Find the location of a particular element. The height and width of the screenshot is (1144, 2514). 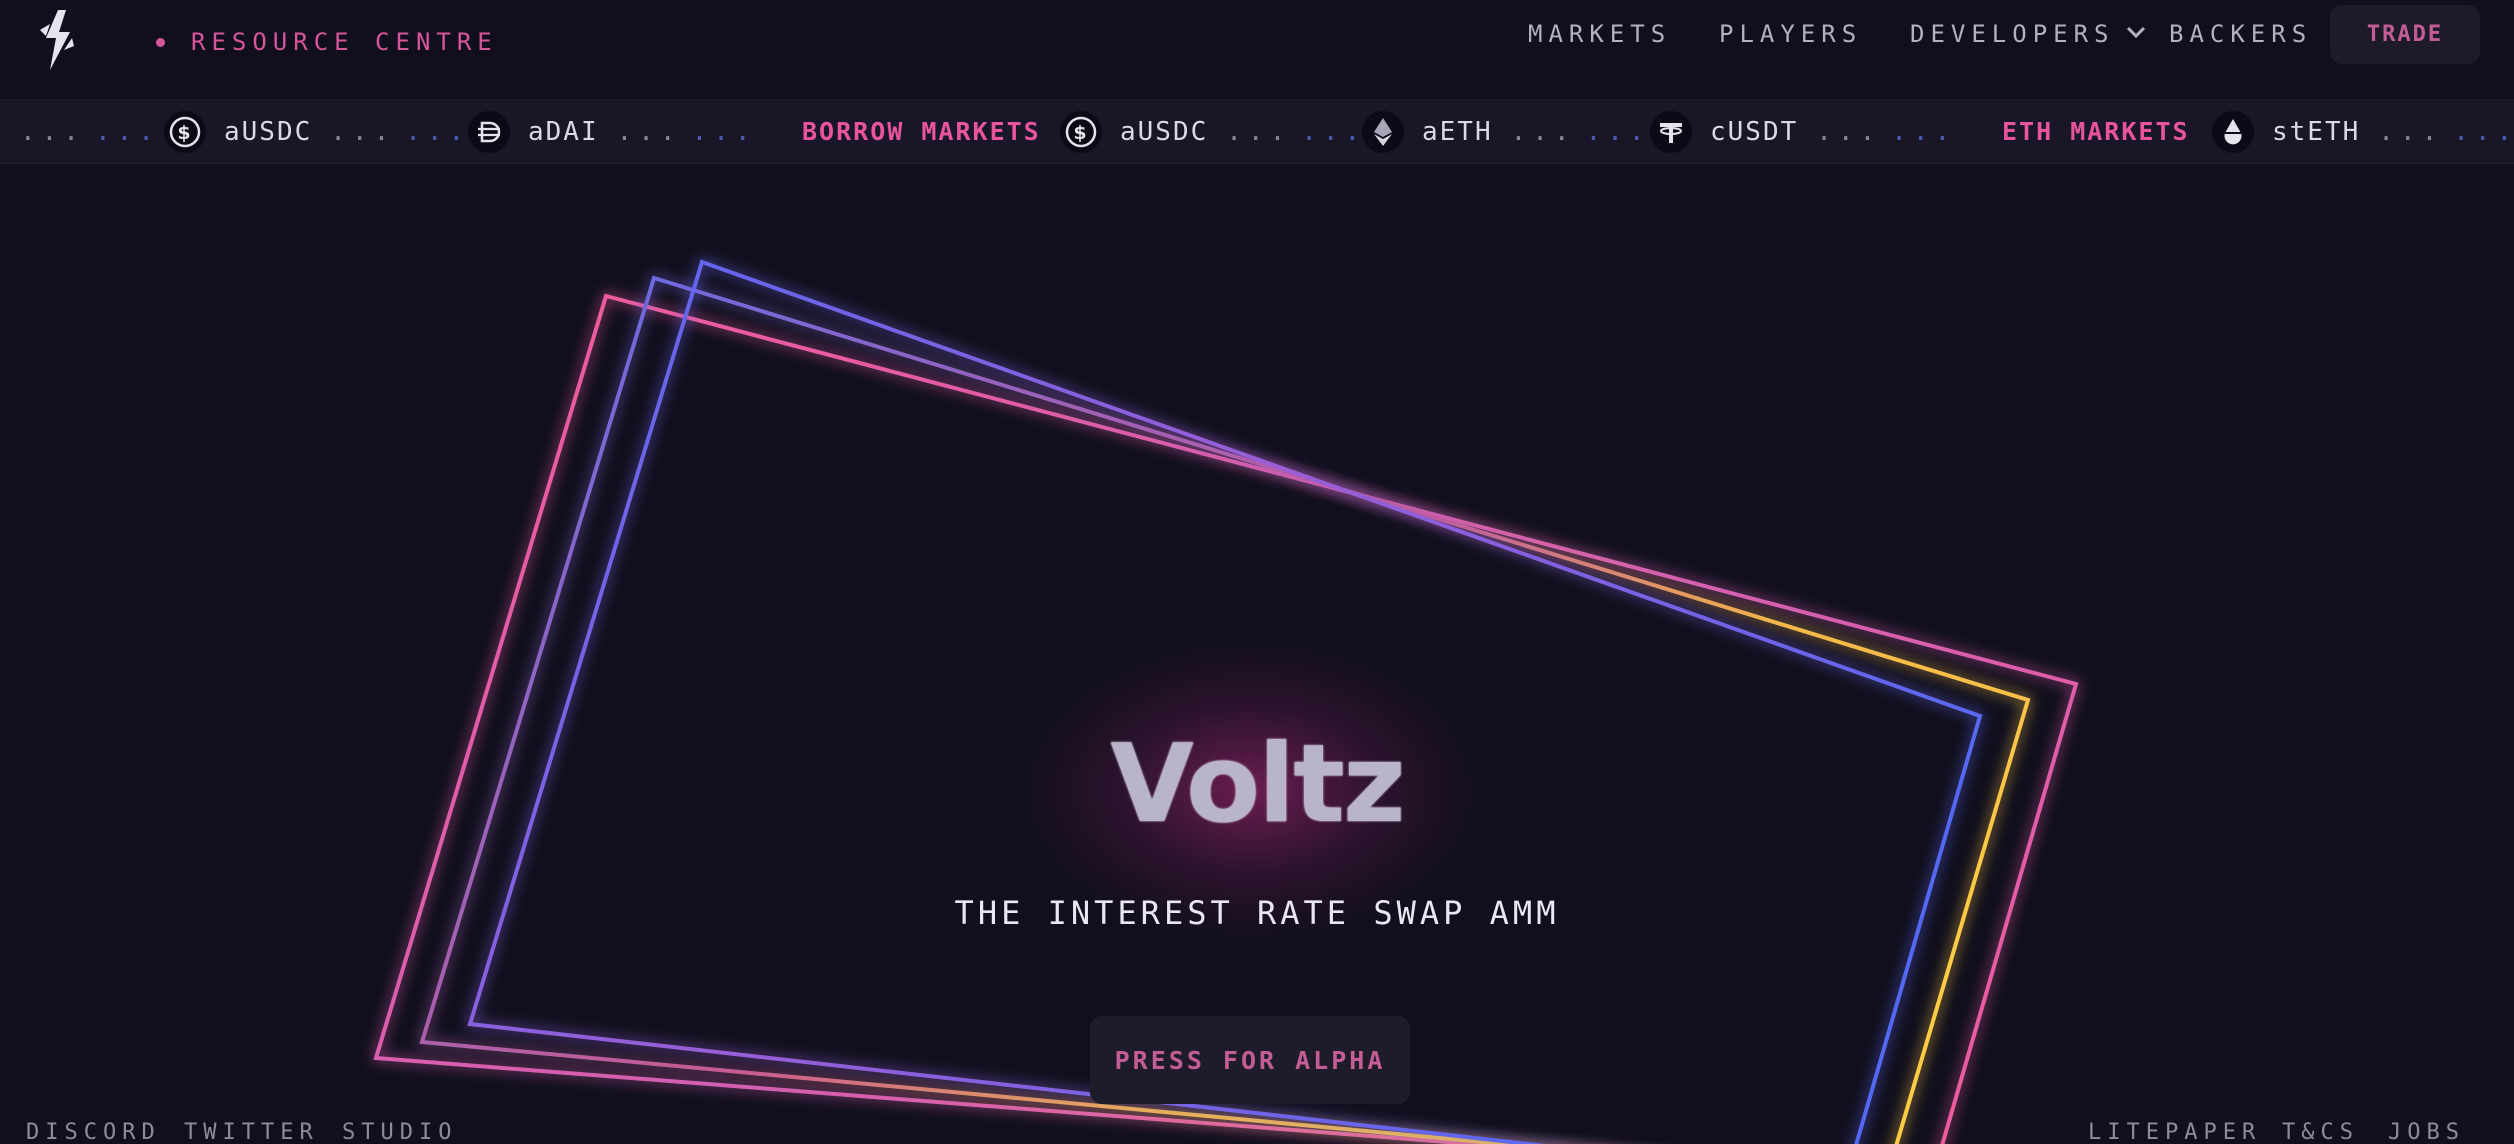

nav-developers: DEVELOPERS is located at coordinates (2028, 34).